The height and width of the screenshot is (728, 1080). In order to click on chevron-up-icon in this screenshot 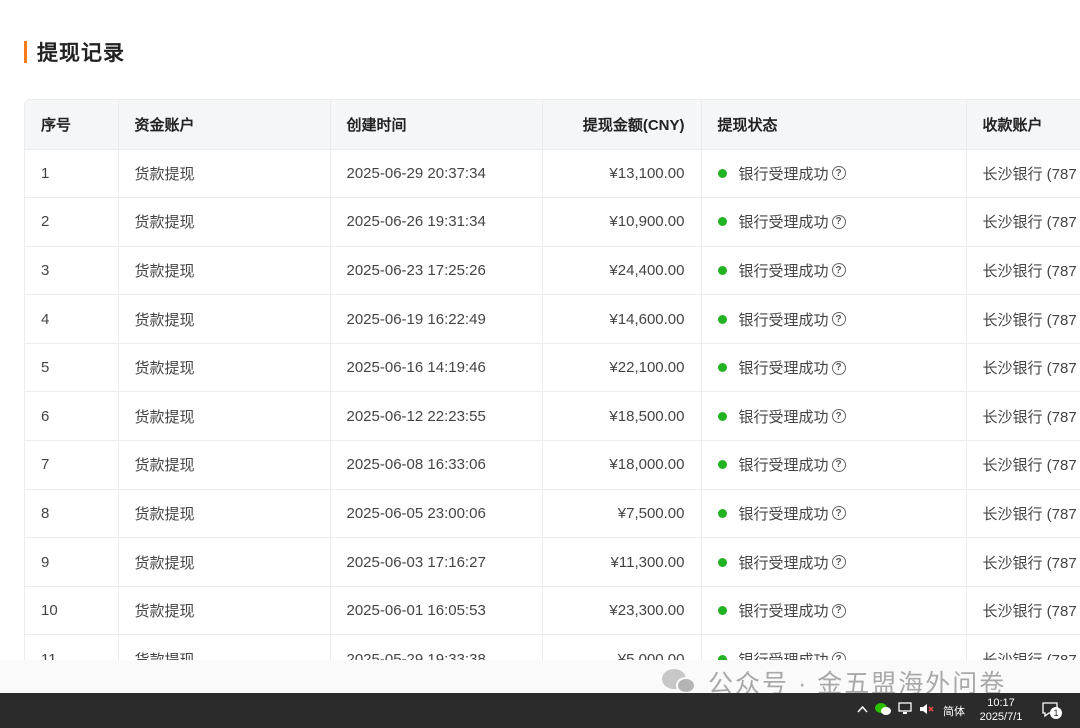, I will do `click(862, 710)`.